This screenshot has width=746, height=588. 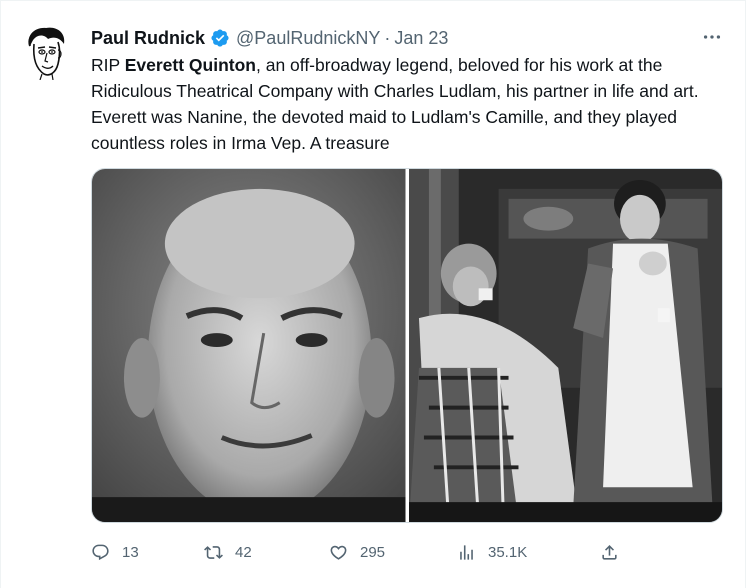 I want to click on tweet-text-part1: RIP, so click(x=108, y=65).